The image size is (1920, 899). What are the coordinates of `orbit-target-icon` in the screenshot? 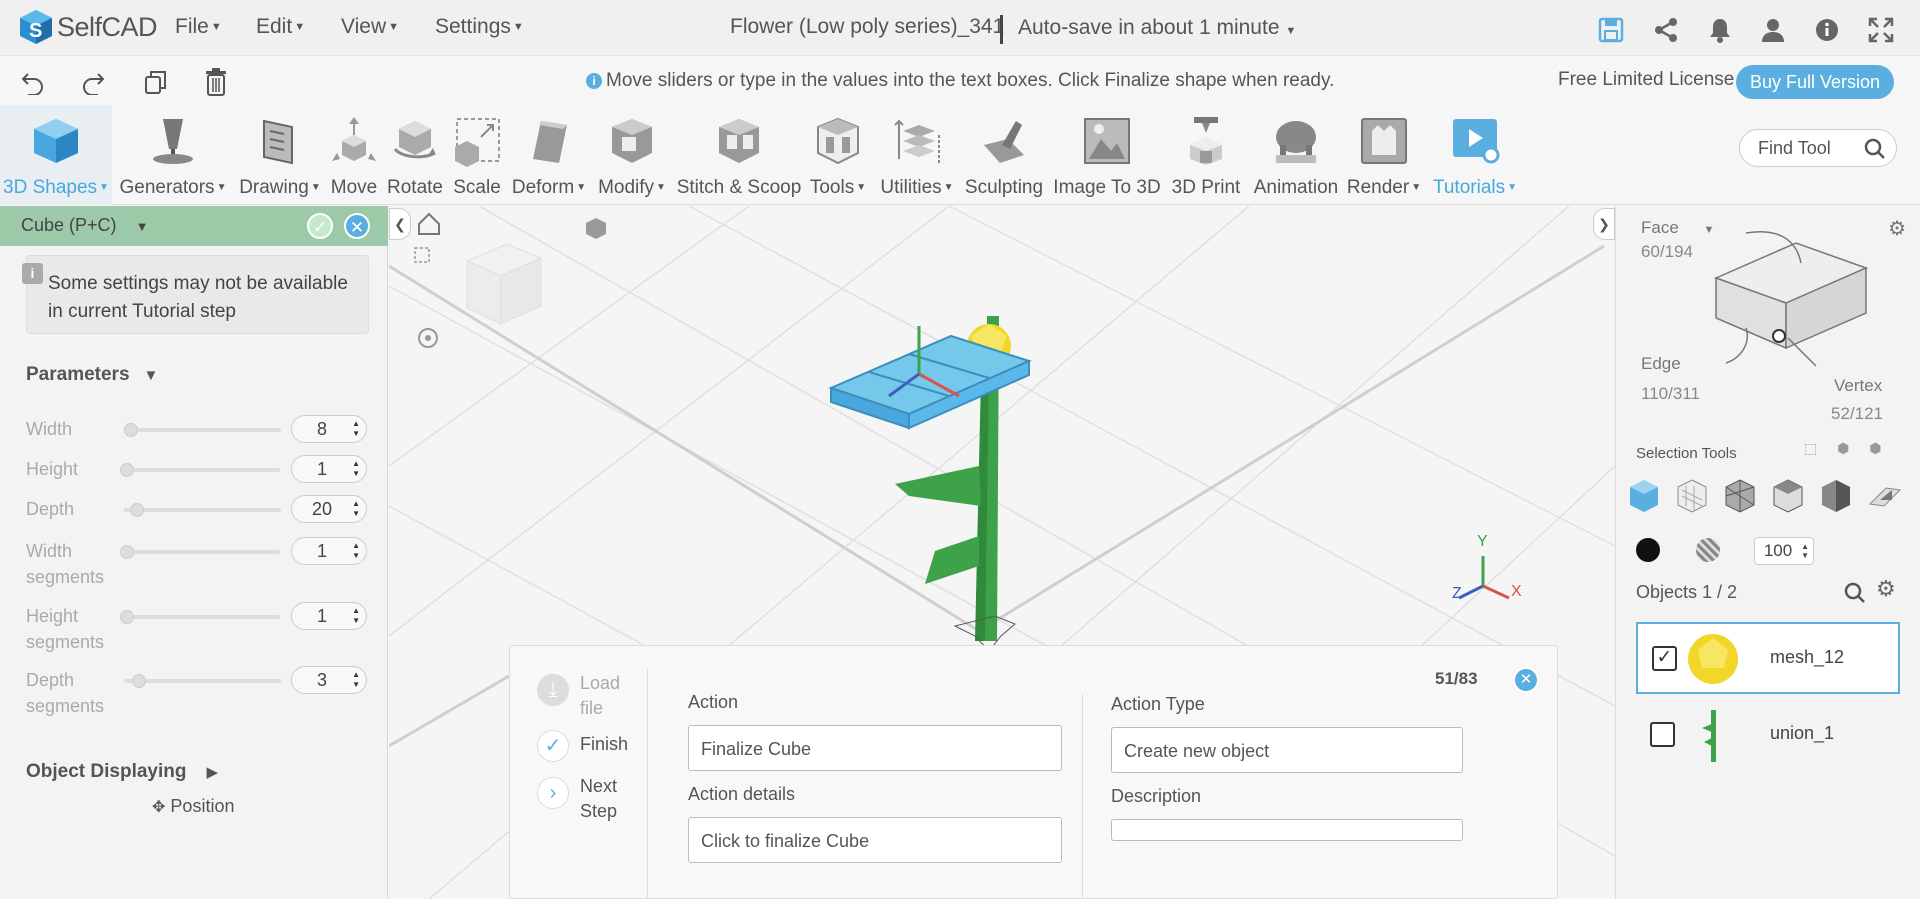 It's located at (428, 338).